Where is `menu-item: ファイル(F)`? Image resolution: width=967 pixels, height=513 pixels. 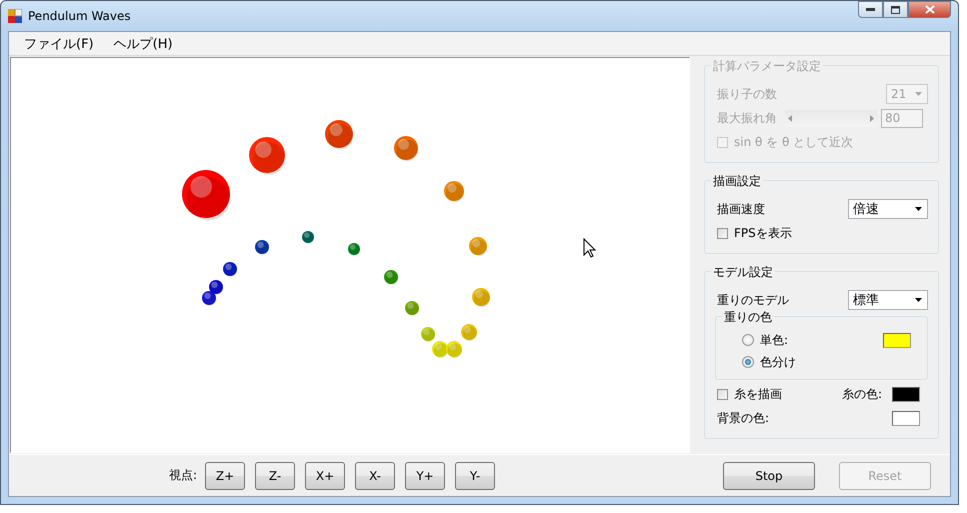
menu-item: ファイル(F) is located at coordinates (59, 43).